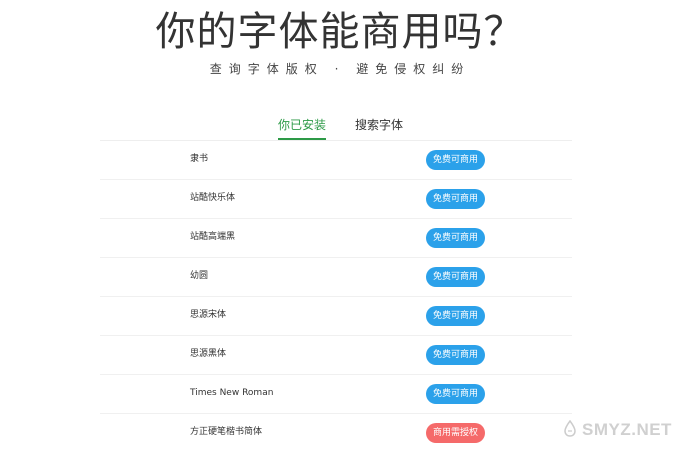 The image size is (680, 450). What do you see at coordinates (379, 125) in the screenshot?
I see `tab-search-fonts: 搜索字体` at bounding box center [379, 125].